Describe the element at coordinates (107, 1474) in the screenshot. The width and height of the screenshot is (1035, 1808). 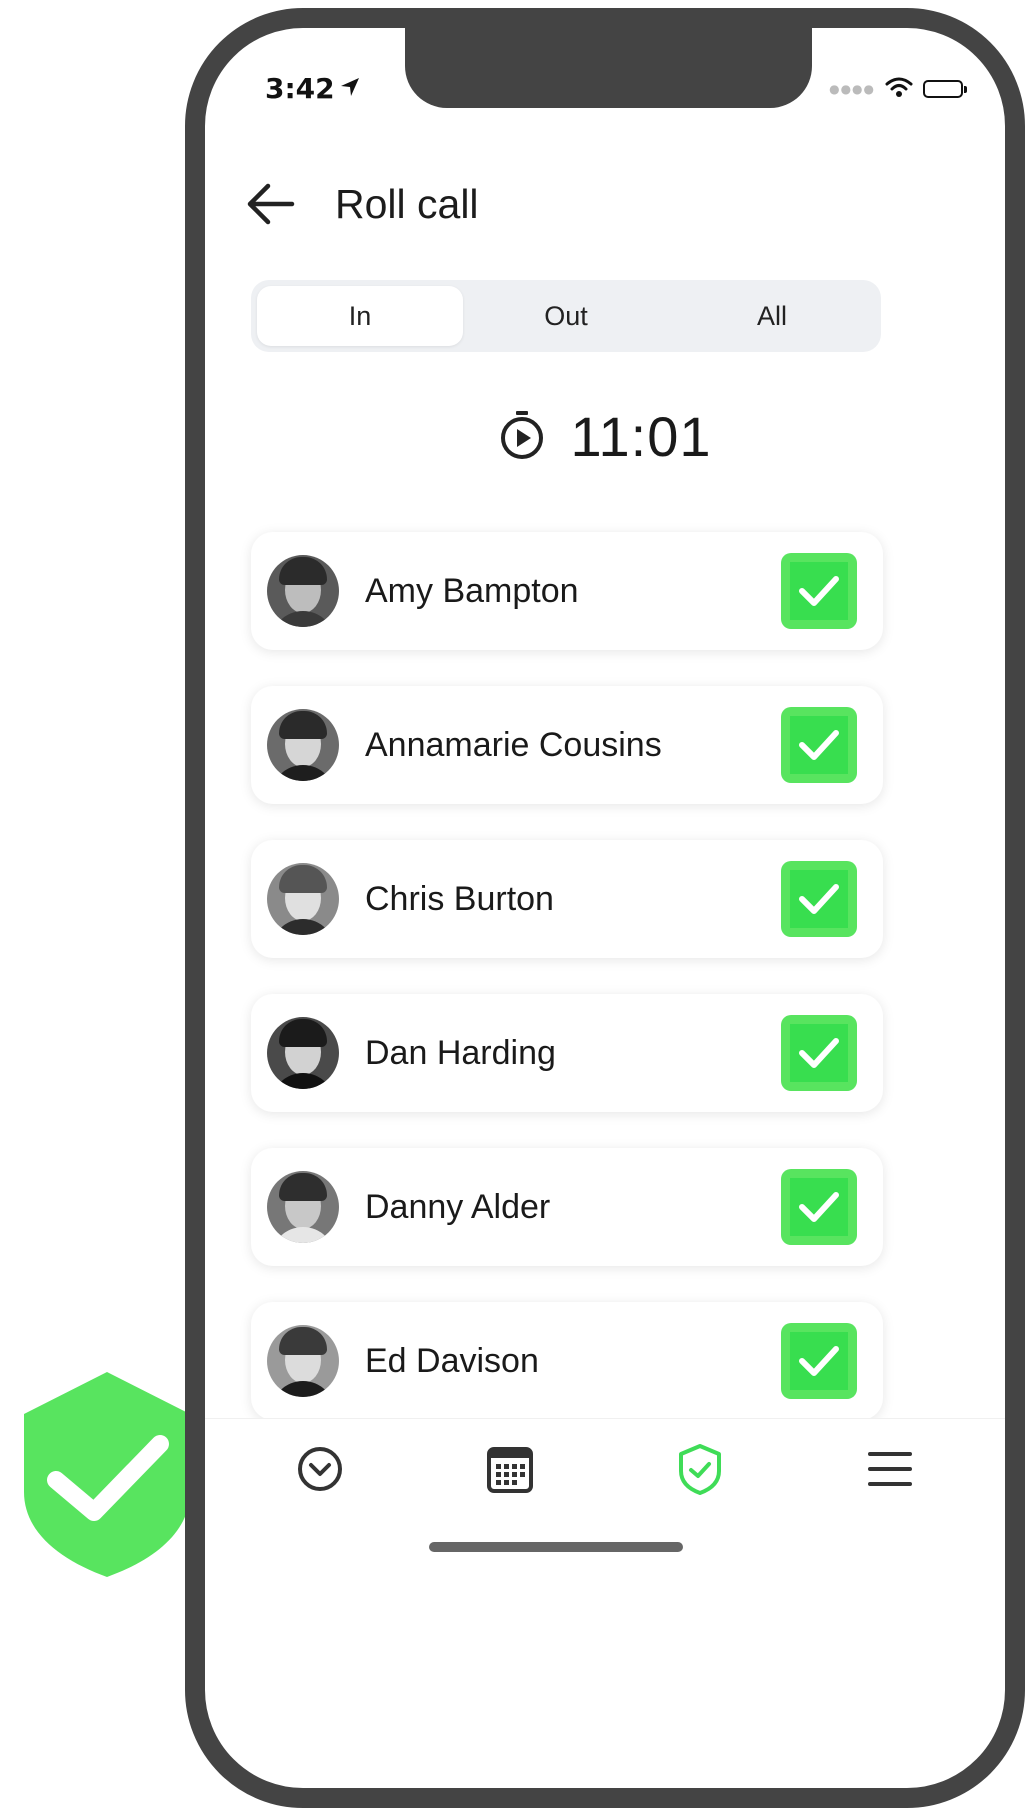
I see `shield-check-badge-icon` at that location.